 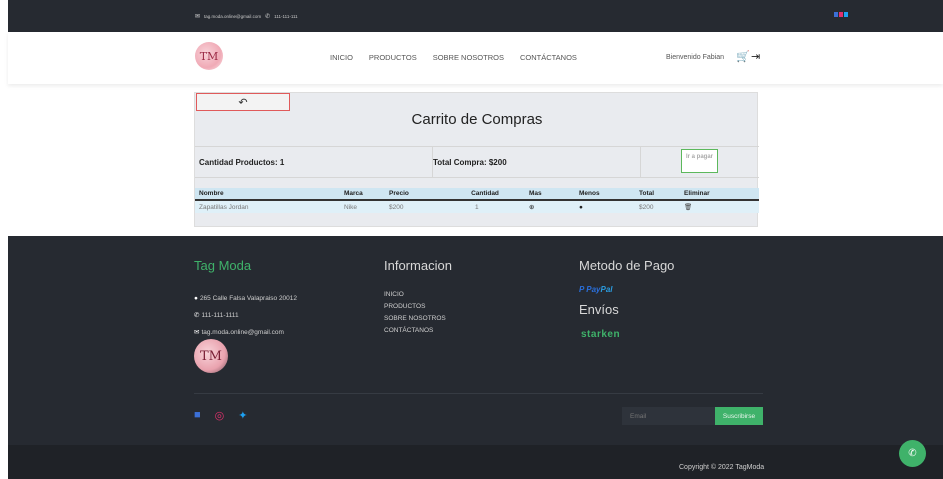 I want to click on cell-nombre: Zapatillas Jordan, so click(x=267, y=206).